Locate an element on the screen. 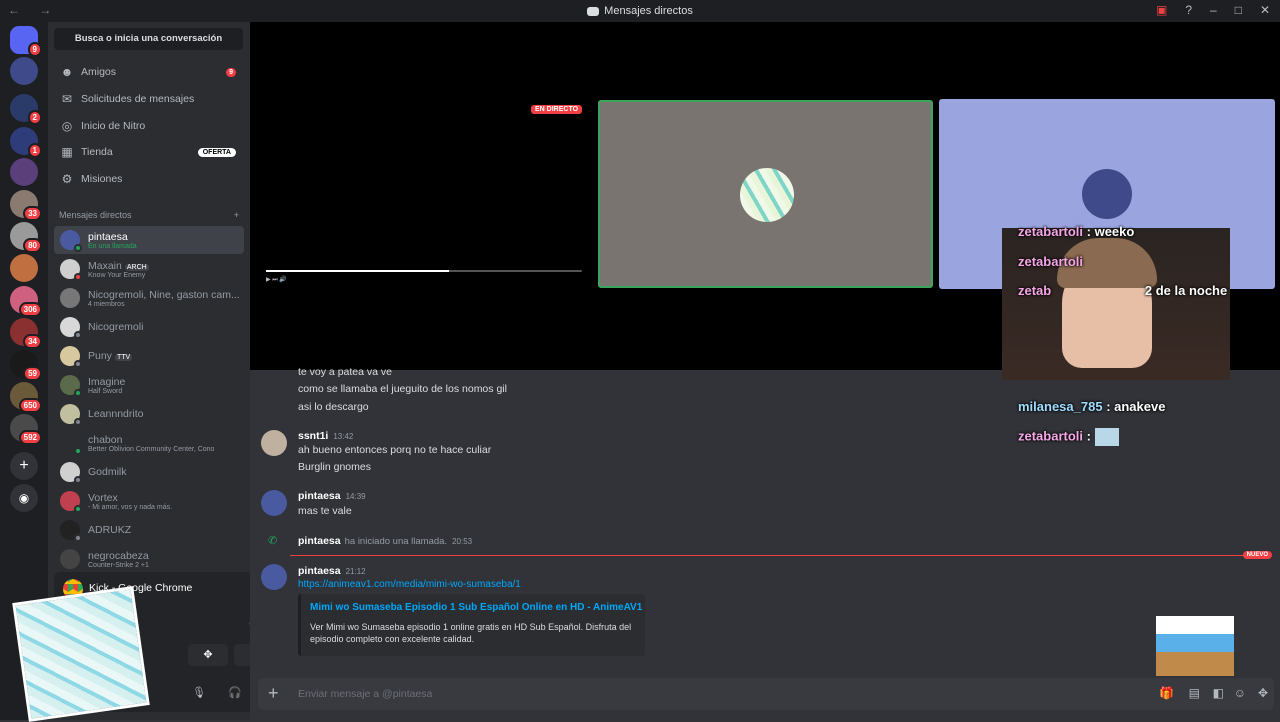 The image size is (1280, 722). stream-controls: ▶ ⏭ 🔊 is located at coordinates (424, 280).